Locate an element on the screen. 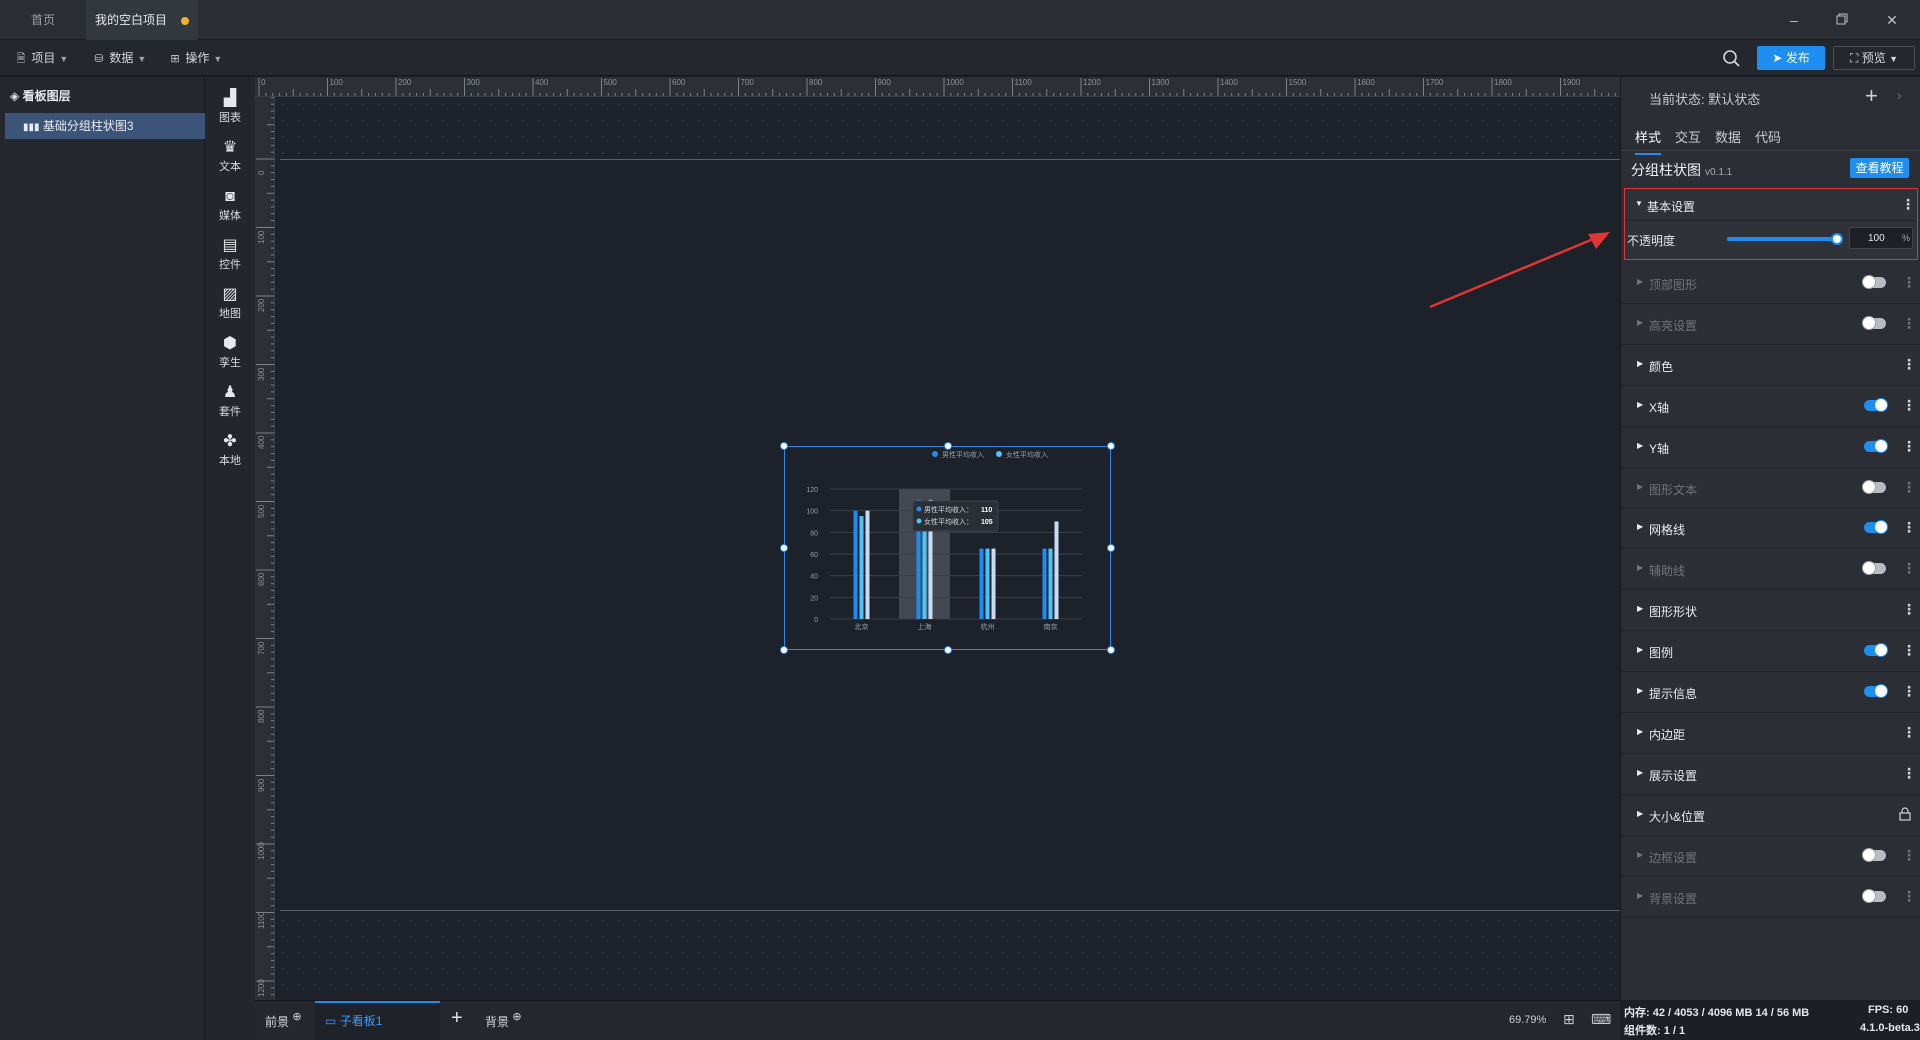  component-kit: ♟ 套件 is located at coordinates (230, 401).